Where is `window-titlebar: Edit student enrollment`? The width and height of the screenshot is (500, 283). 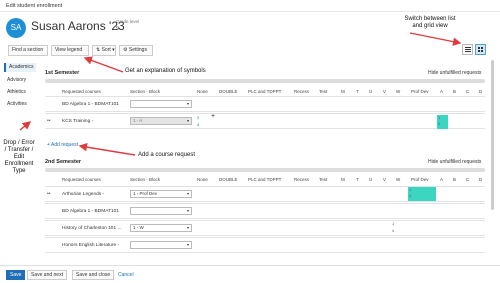 window-titlebar: Edit student enrollment is located at coordinates (250, 6).